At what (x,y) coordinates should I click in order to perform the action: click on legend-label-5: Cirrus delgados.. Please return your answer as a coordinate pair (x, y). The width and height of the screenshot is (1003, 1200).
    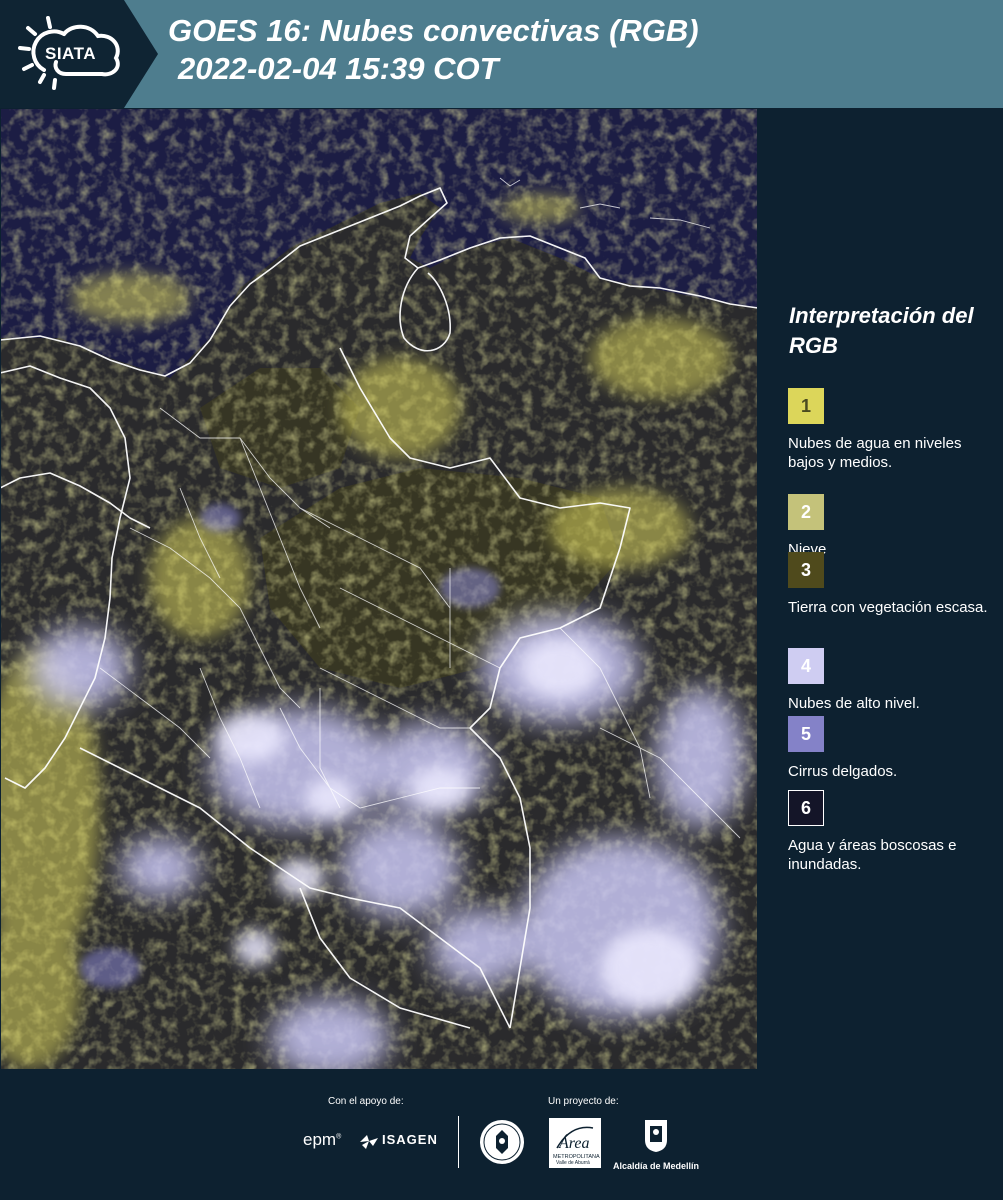
    Looking at the image, I should click on (843, 771).